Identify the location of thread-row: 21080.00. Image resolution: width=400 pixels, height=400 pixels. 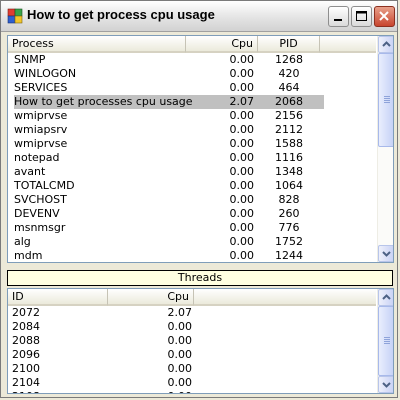
(192, 391).